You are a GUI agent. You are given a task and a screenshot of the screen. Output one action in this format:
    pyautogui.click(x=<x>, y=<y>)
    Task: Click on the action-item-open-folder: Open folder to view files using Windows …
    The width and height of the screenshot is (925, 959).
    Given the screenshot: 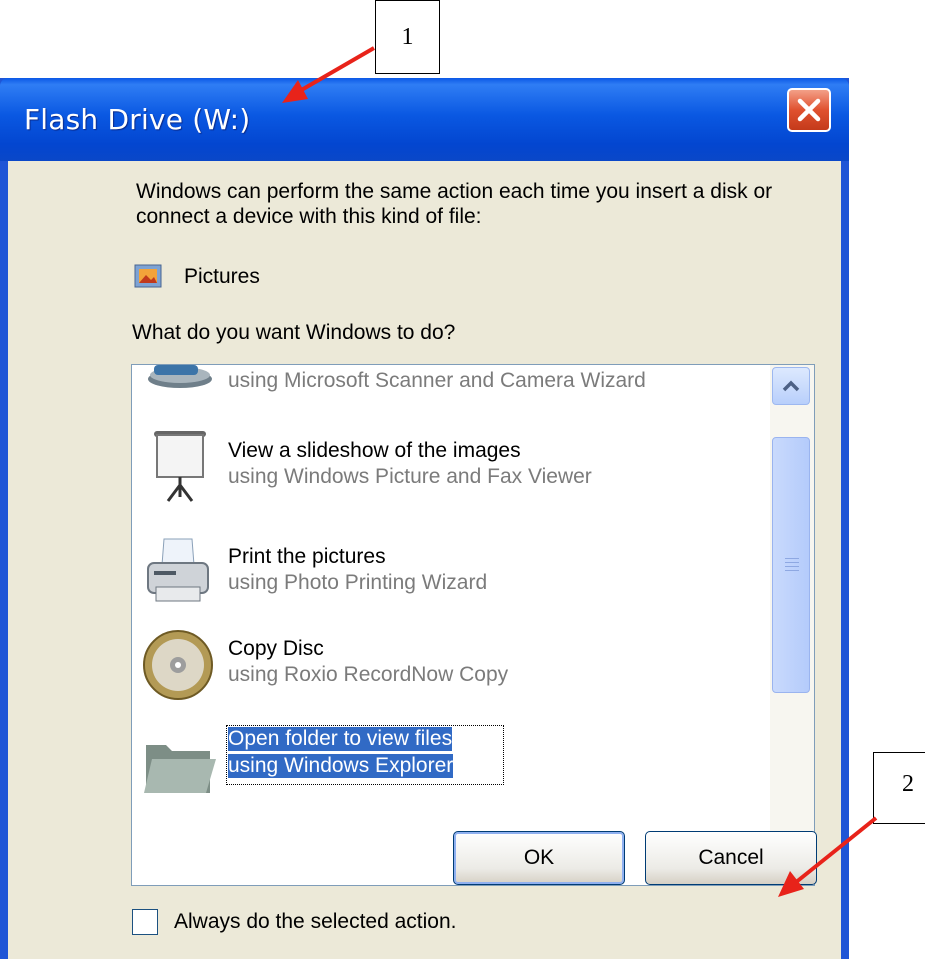 What is the action you would take?
    pyautogui.click(x=450, y=771)
    